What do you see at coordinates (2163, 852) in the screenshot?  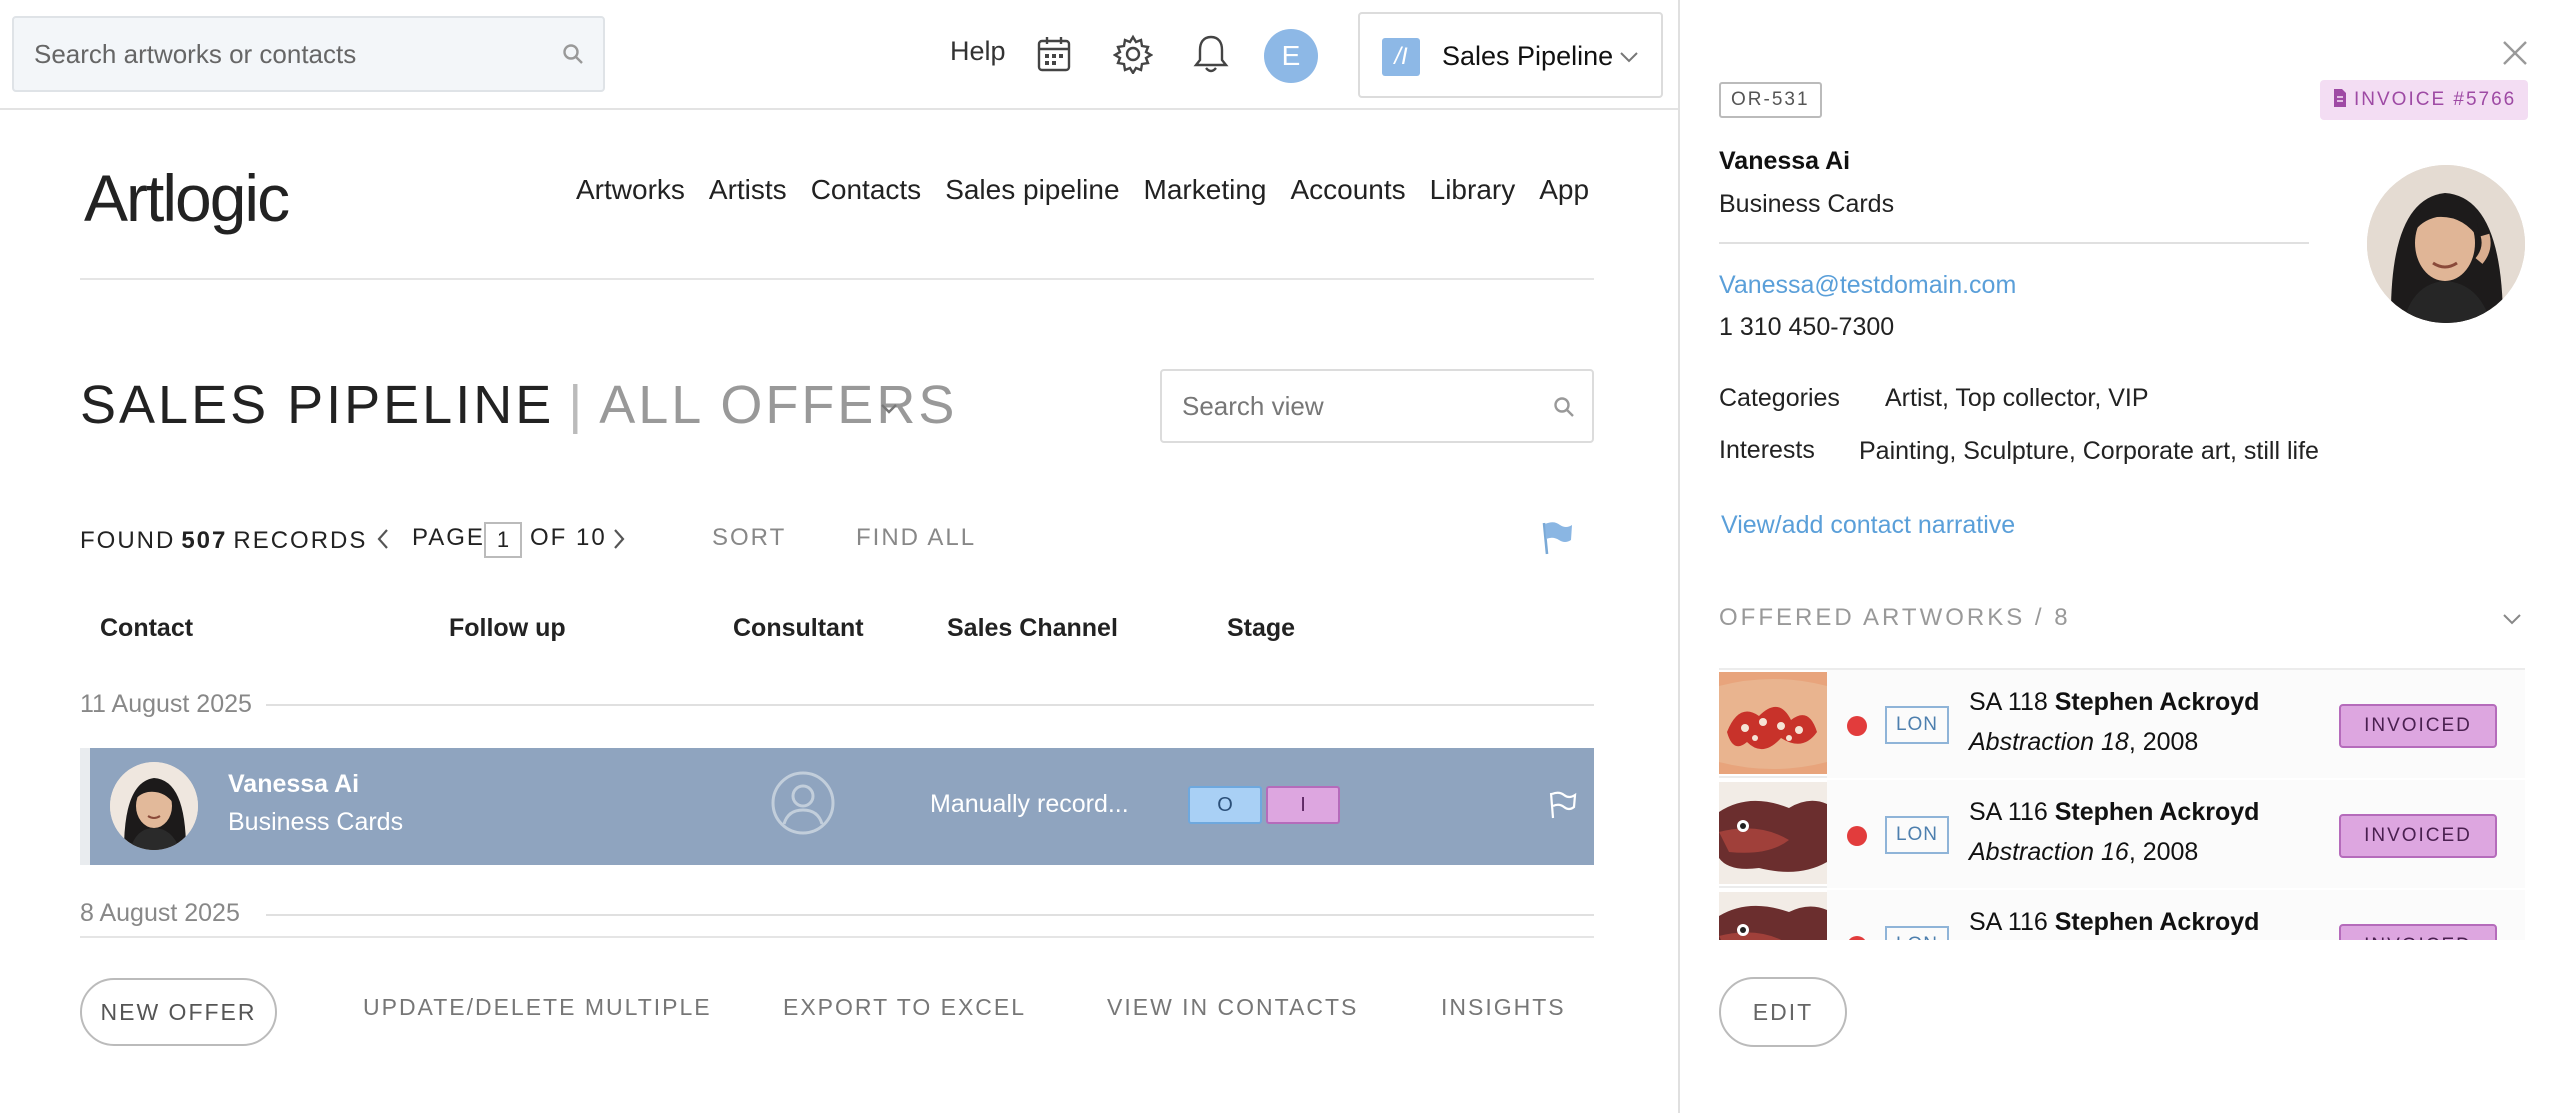 I see `artwork-year: , 2008` at bounding box center [2163, 852].